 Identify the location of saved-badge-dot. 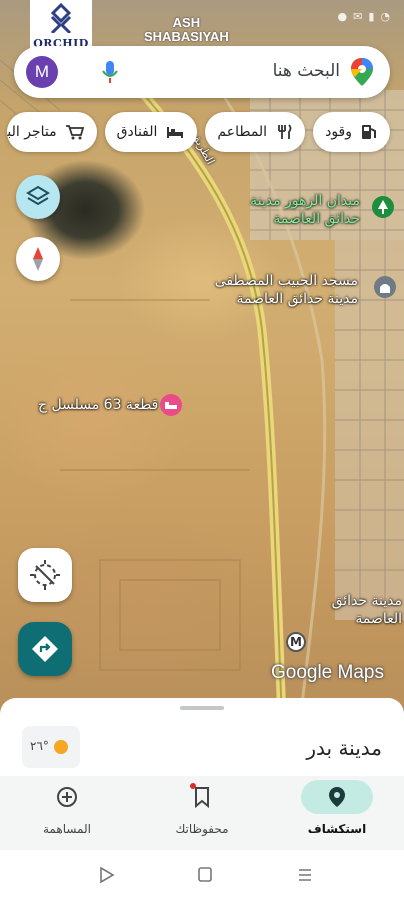
(193, 786).